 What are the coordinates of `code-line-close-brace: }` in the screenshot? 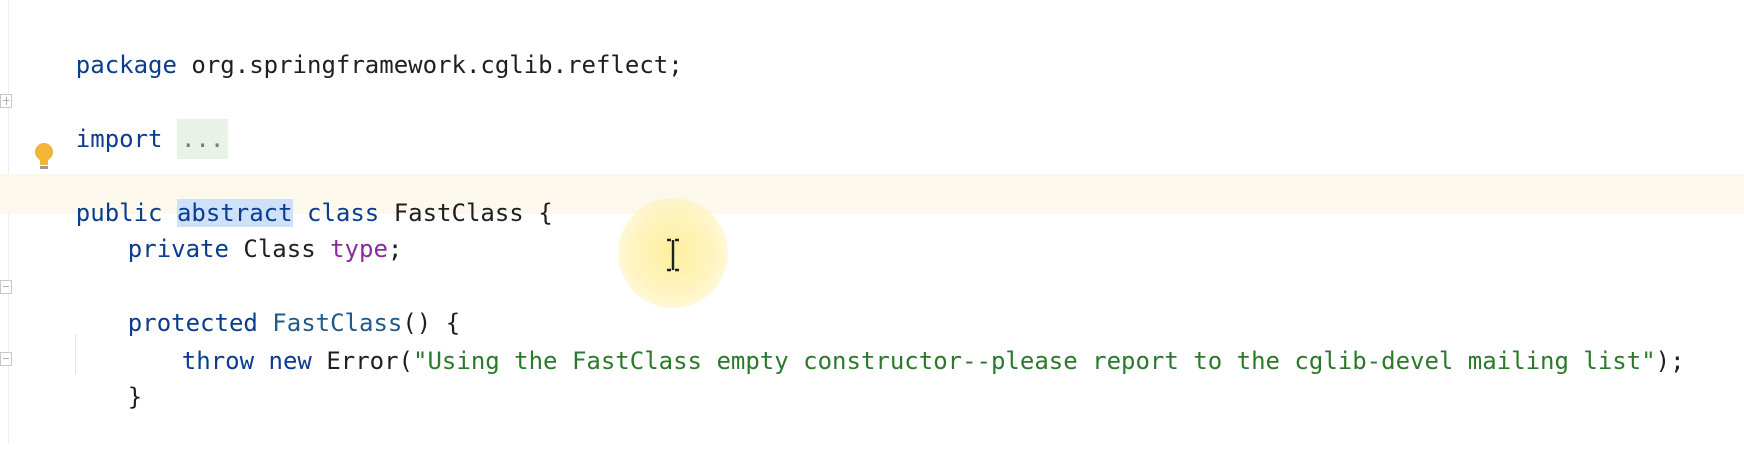 It's located at (106, 375).